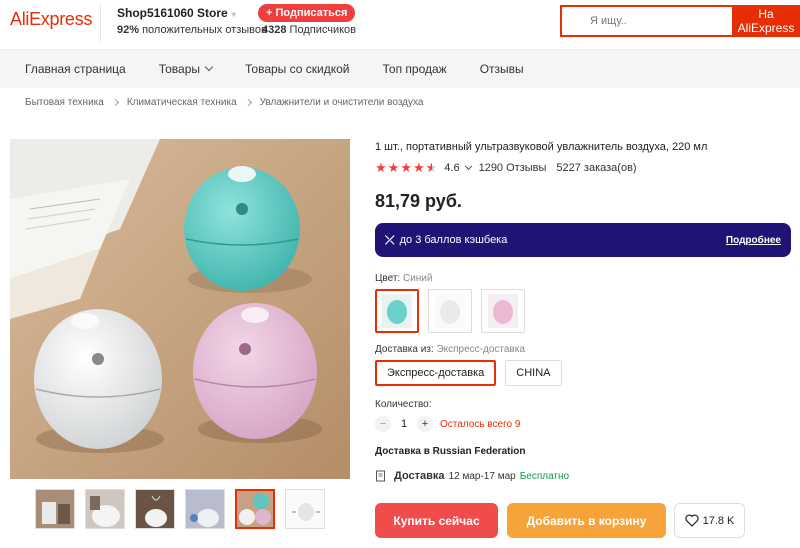 The height and width of the screenshot is (548, 800). I want to click on positive-label: положительных отзывов, so click(203, 30).